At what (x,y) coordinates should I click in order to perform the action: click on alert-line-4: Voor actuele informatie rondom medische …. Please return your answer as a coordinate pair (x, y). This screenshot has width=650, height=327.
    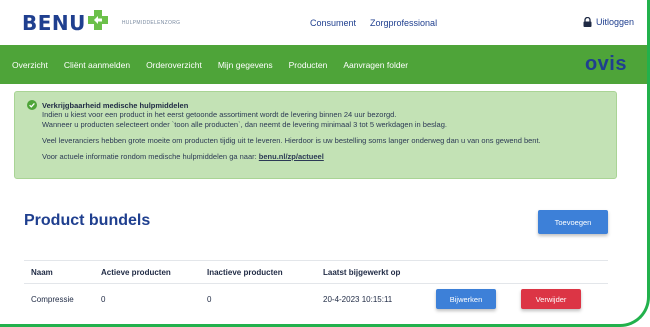
    Looking at the image, I should click on (325, 157).